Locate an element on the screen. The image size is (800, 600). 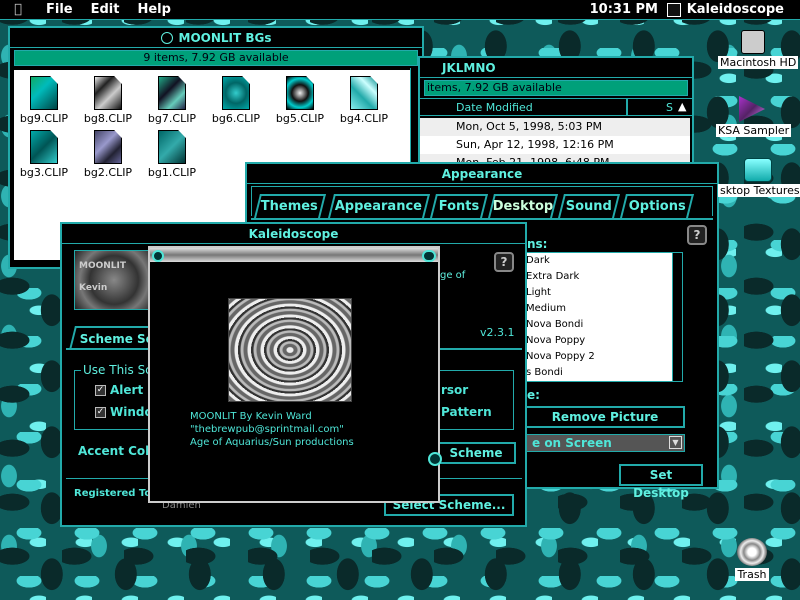
moonlit-preview-image is located at coordinates (290, 350).